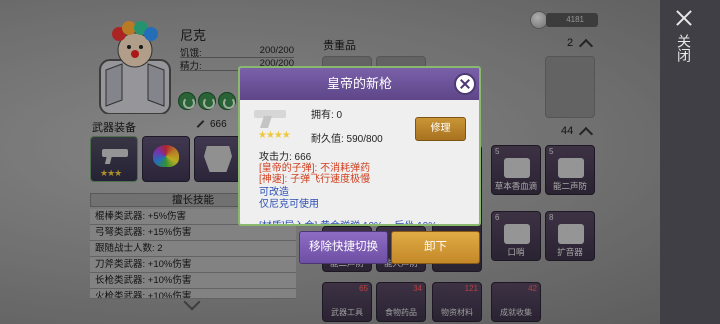  What do you see at coordinates (289, 204) in the screenshot?
I see `note-line: 仅尼克可使用` at bounding box center [289, 204].